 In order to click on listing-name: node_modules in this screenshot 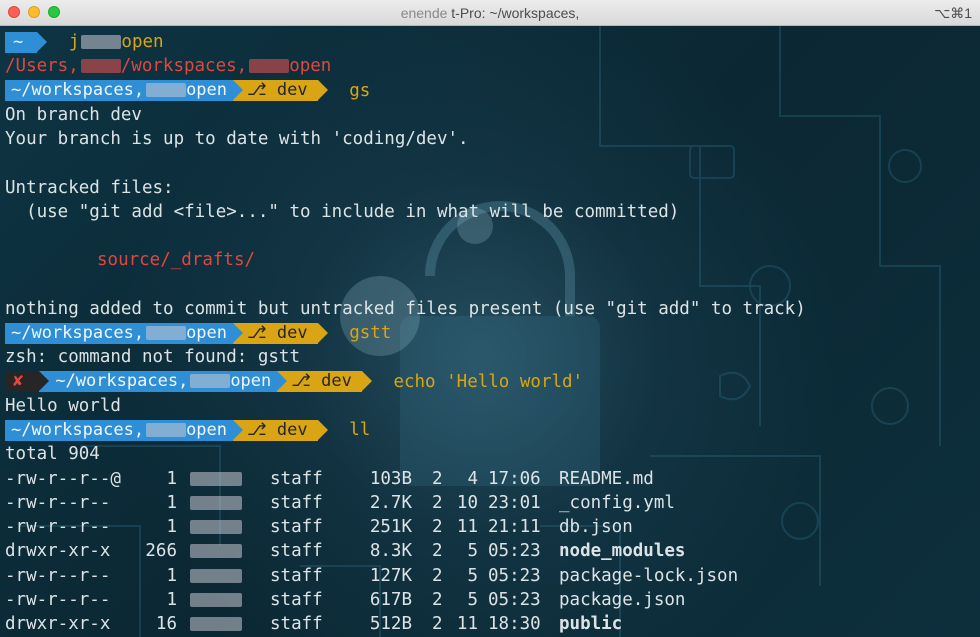, I will do `click(622, 551)`.